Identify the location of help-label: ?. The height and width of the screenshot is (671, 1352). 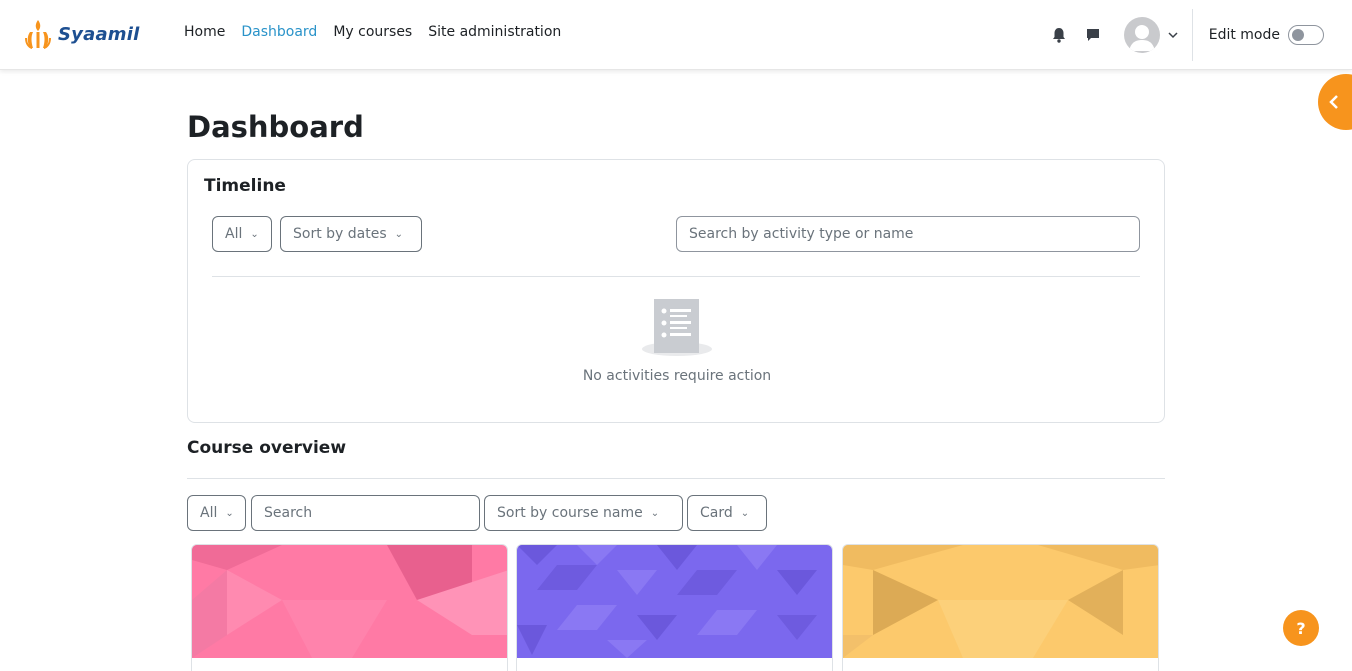
(1301, 628).